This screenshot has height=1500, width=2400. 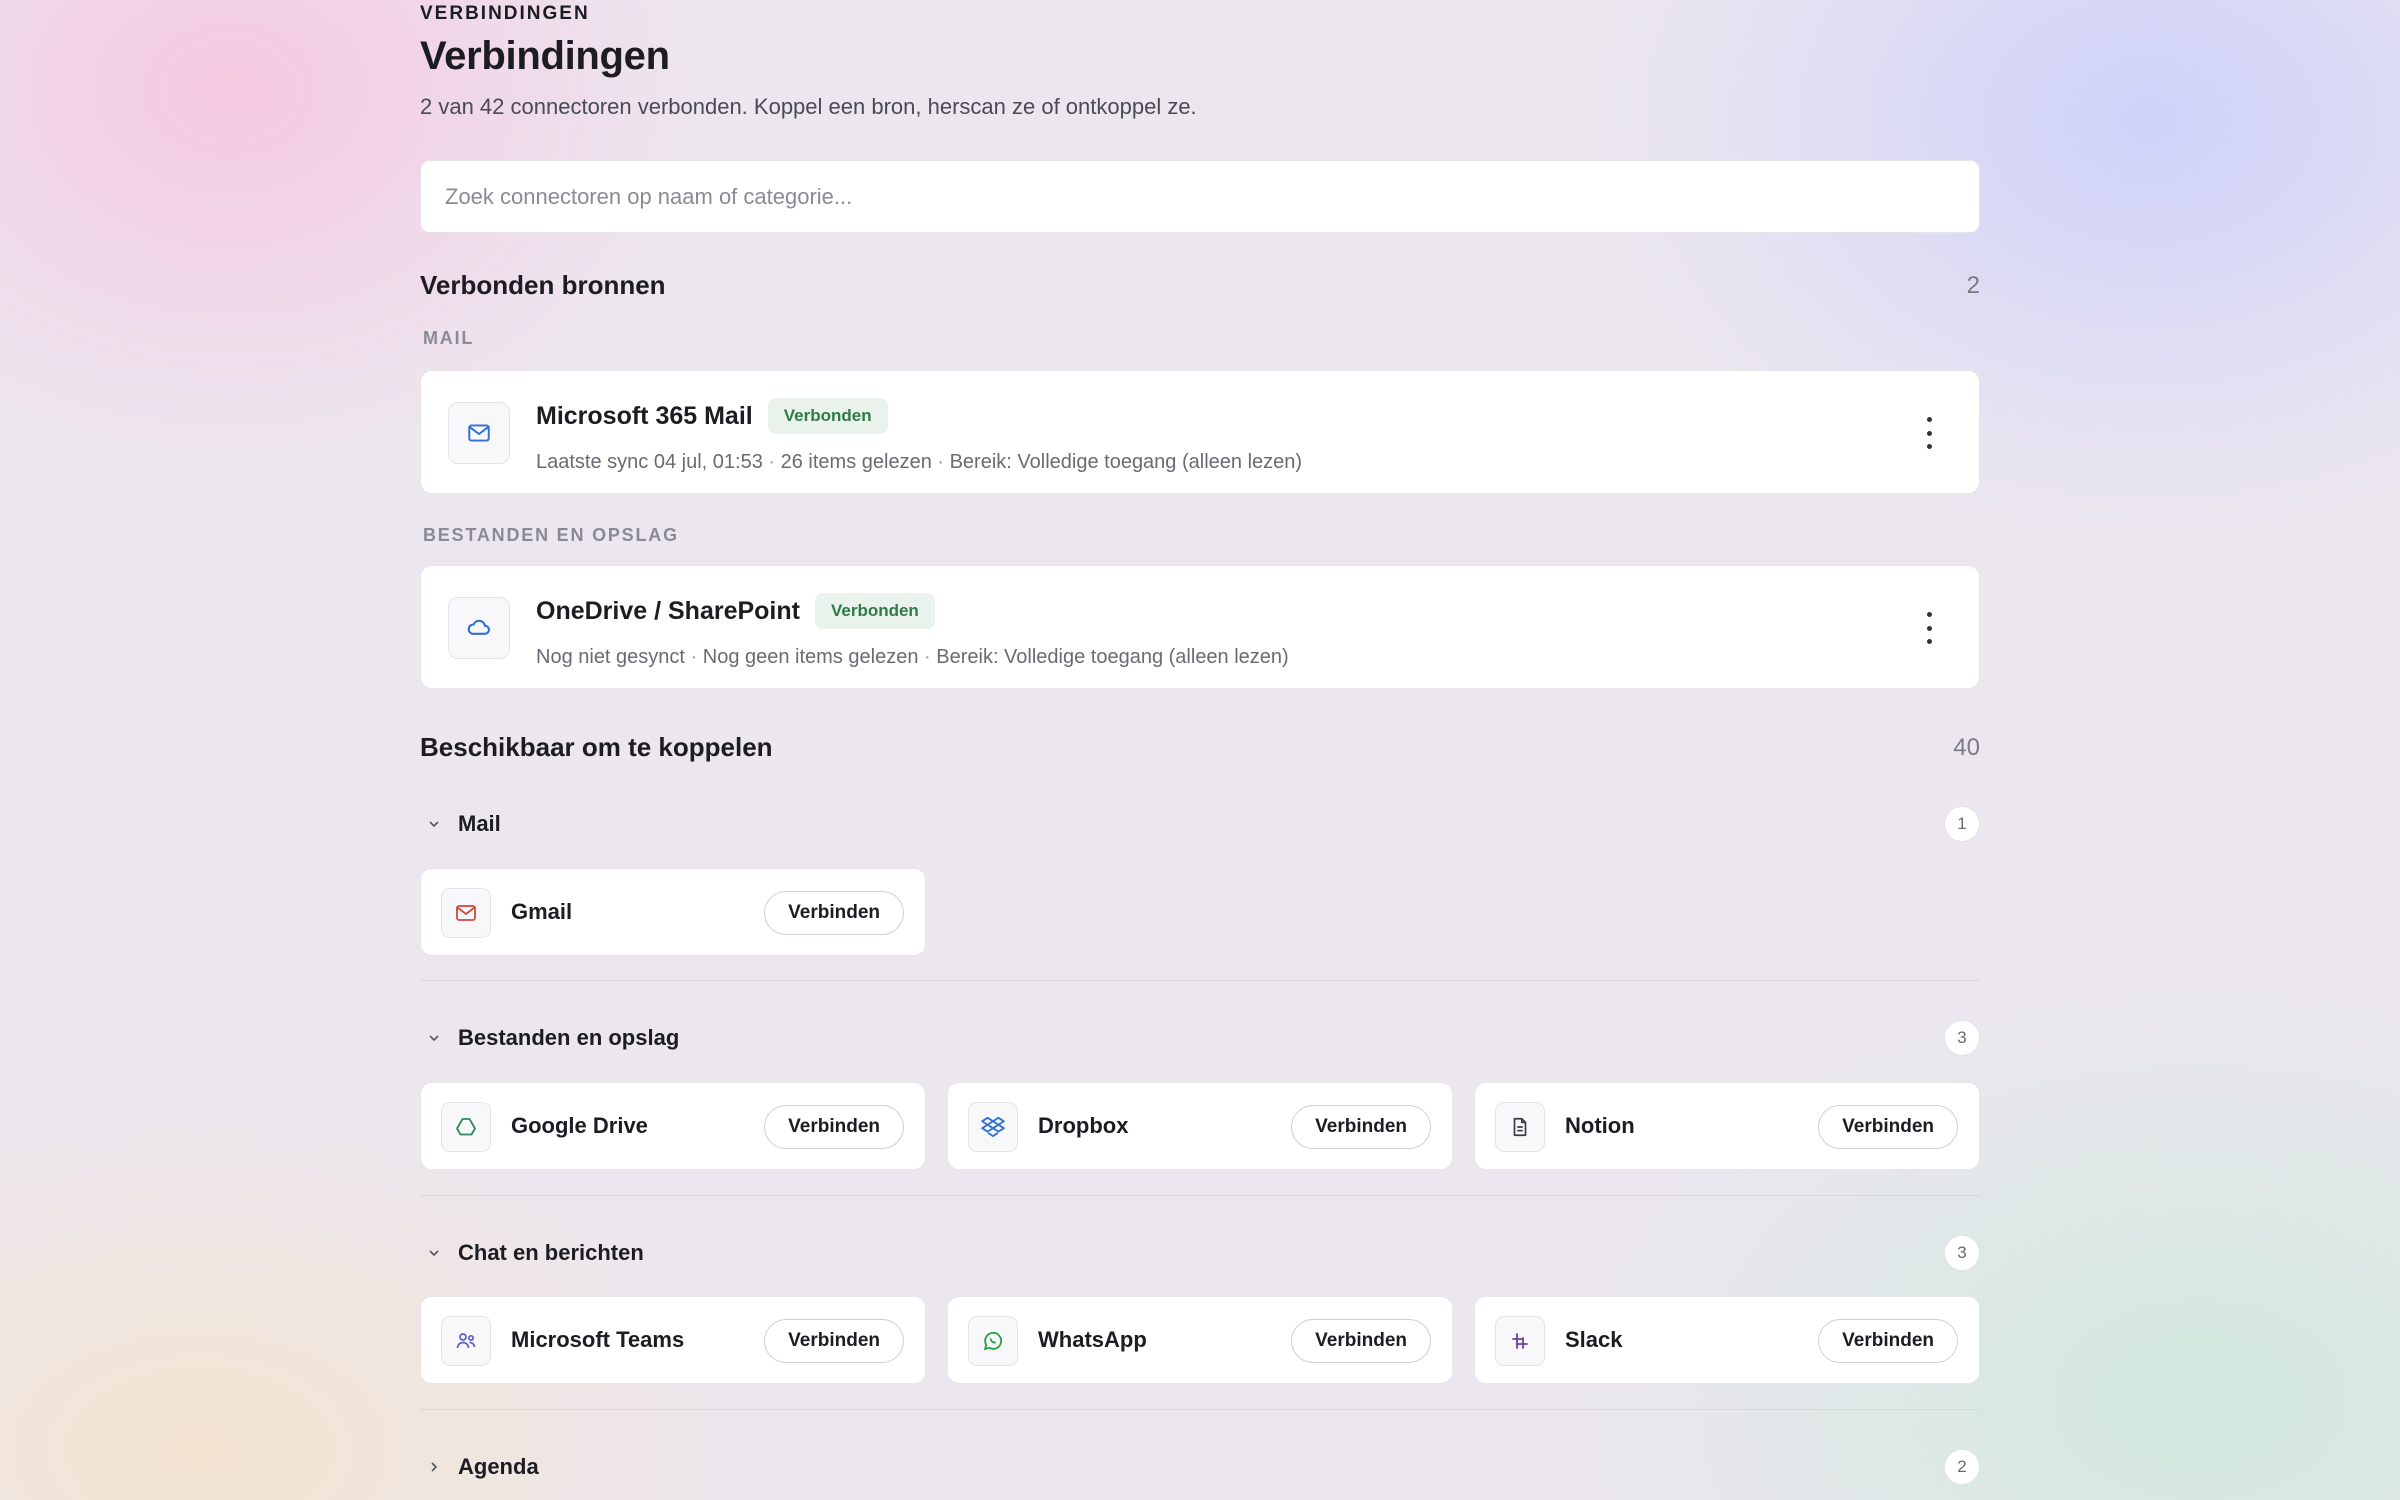 I want to click on connector-tile-google-drive: Google Drive Verbinden, so click(x=673, y=1126).